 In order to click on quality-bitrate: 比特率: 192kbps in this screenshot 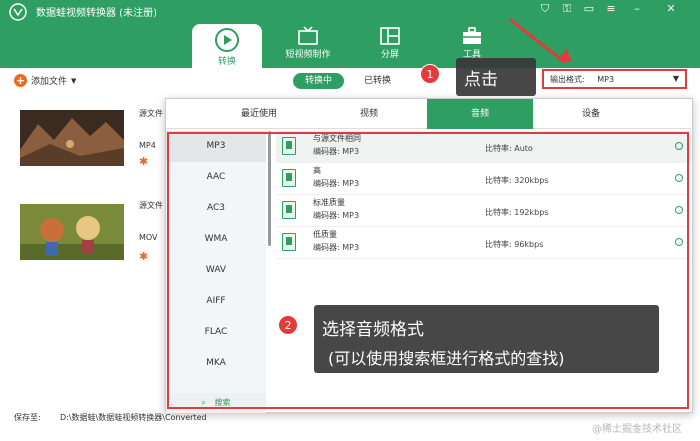, I will do `click(517, 212)`.